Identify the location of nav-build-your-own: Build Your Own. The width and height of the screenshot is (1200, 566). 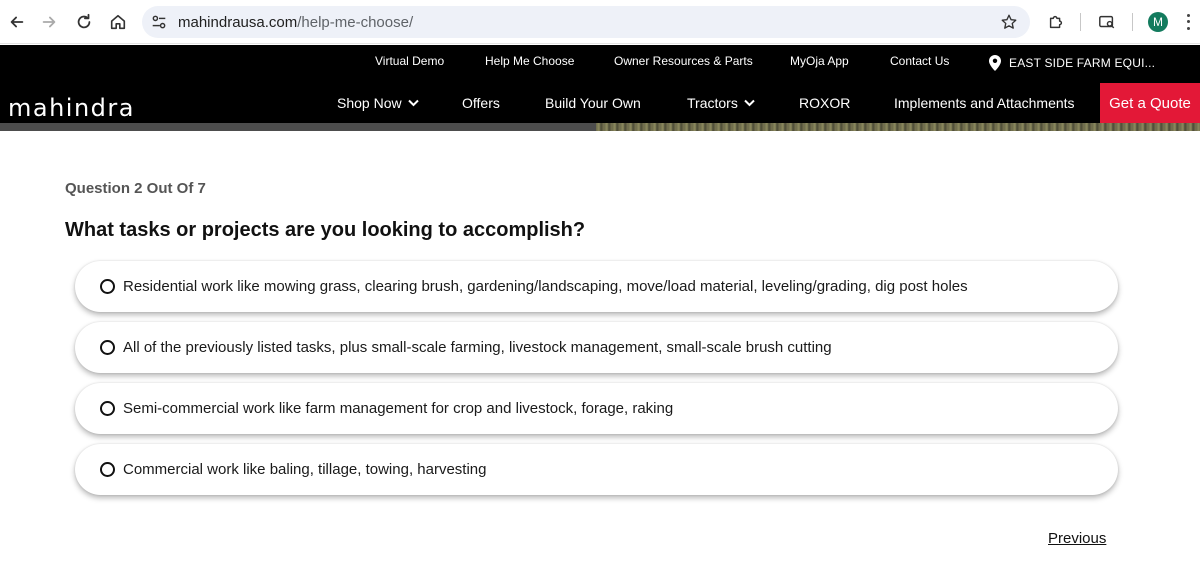
(593, 103).